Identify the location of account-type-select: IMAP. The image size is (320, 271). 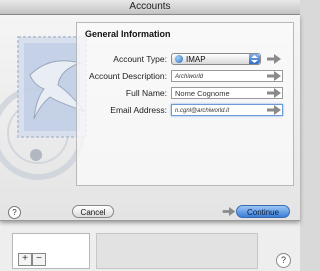
(216, 59).